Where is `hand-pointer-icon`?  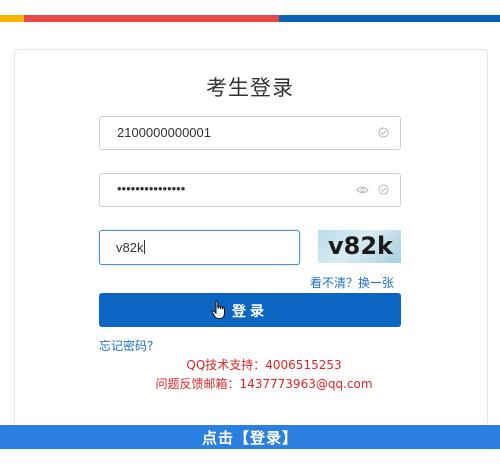
hand-pointer-icon is located at coordinates (218, 309).